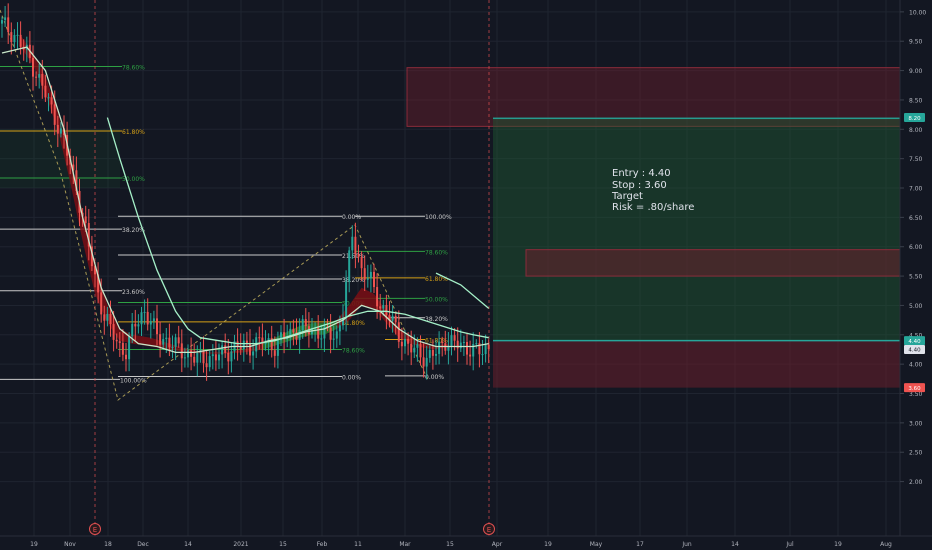 The image size is (932, 550). I want to click on time-tick-label-4: 14, so click(188, 544).